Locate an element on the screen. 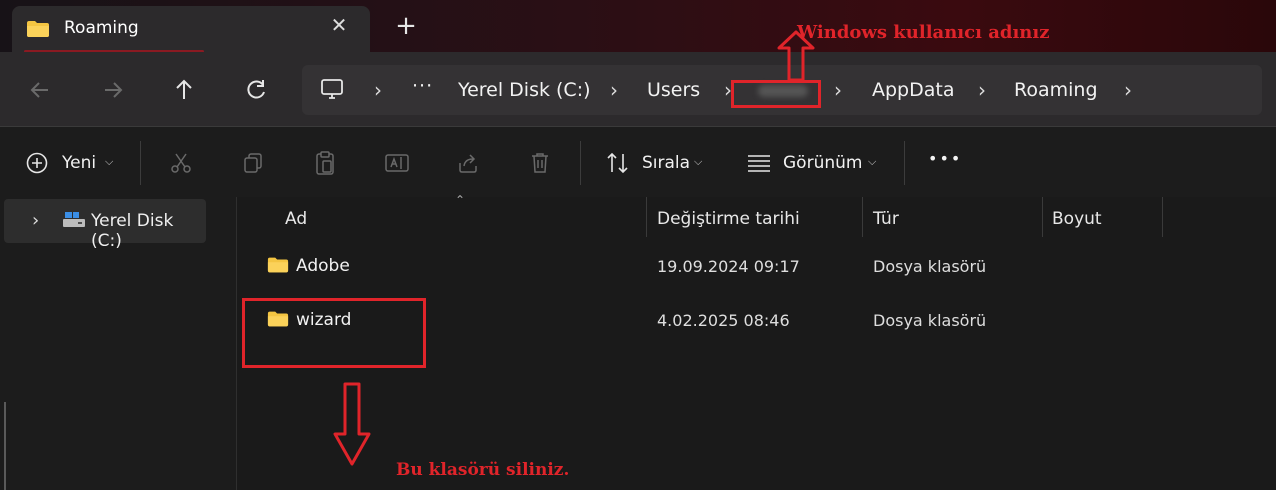  sidebar-item-label: Yerel Disk (C:) is located at coordinates (132, 231).